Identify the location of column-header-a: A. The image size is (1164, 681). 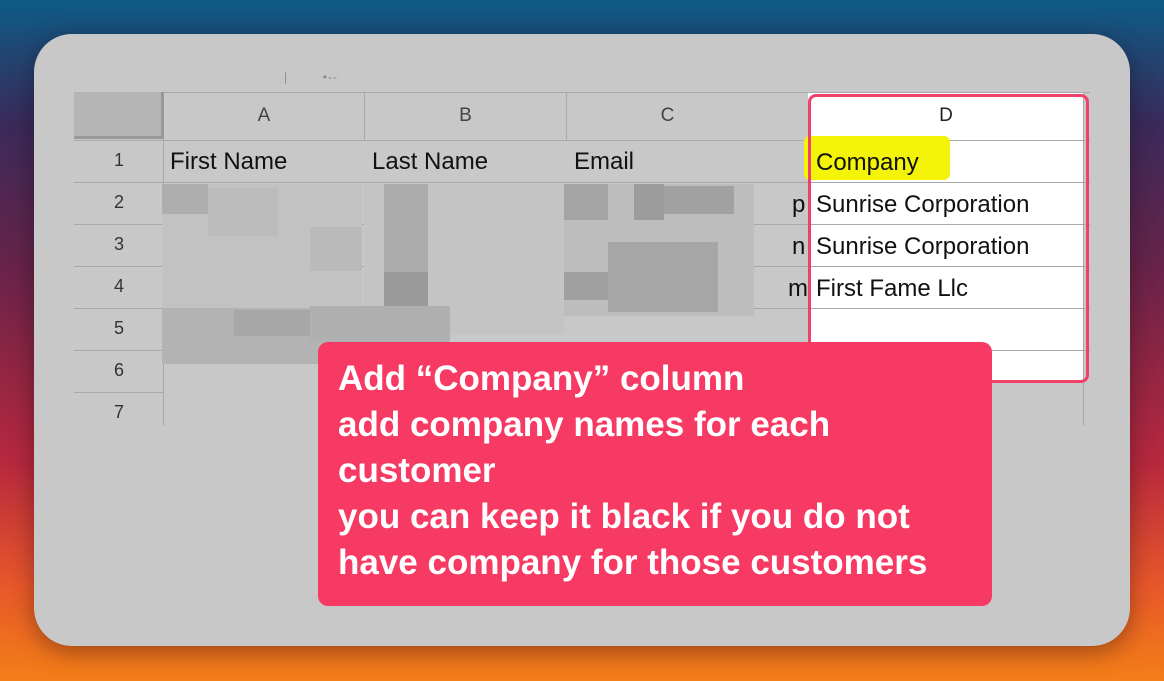
(264, 116).